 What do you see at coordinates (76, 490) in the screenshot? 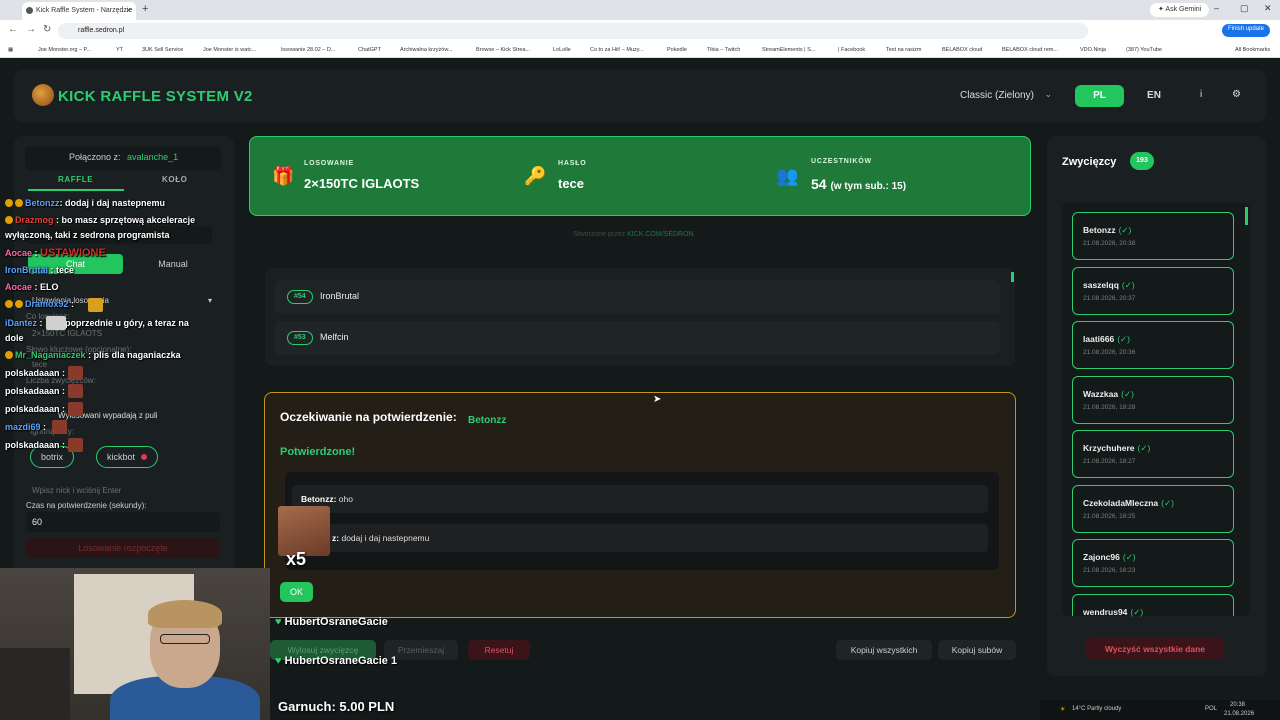
I see `nick-input: Wpisz nick i wciśnij Enter` at bounding box center [76, 490].